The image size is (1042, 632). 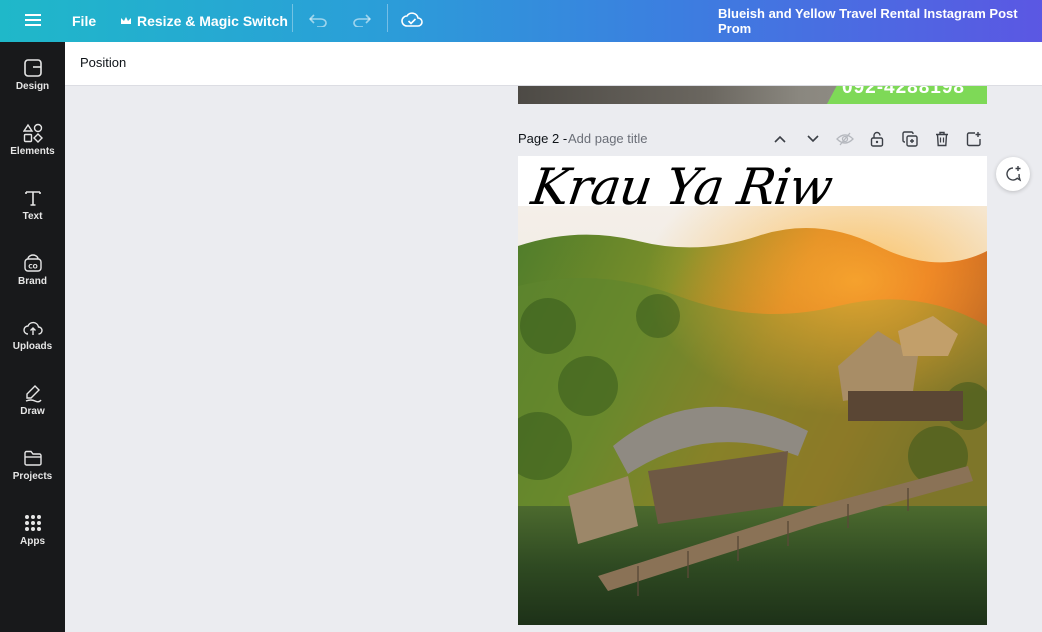 I want to click on add-page-icon, so click(x=974, y=139).